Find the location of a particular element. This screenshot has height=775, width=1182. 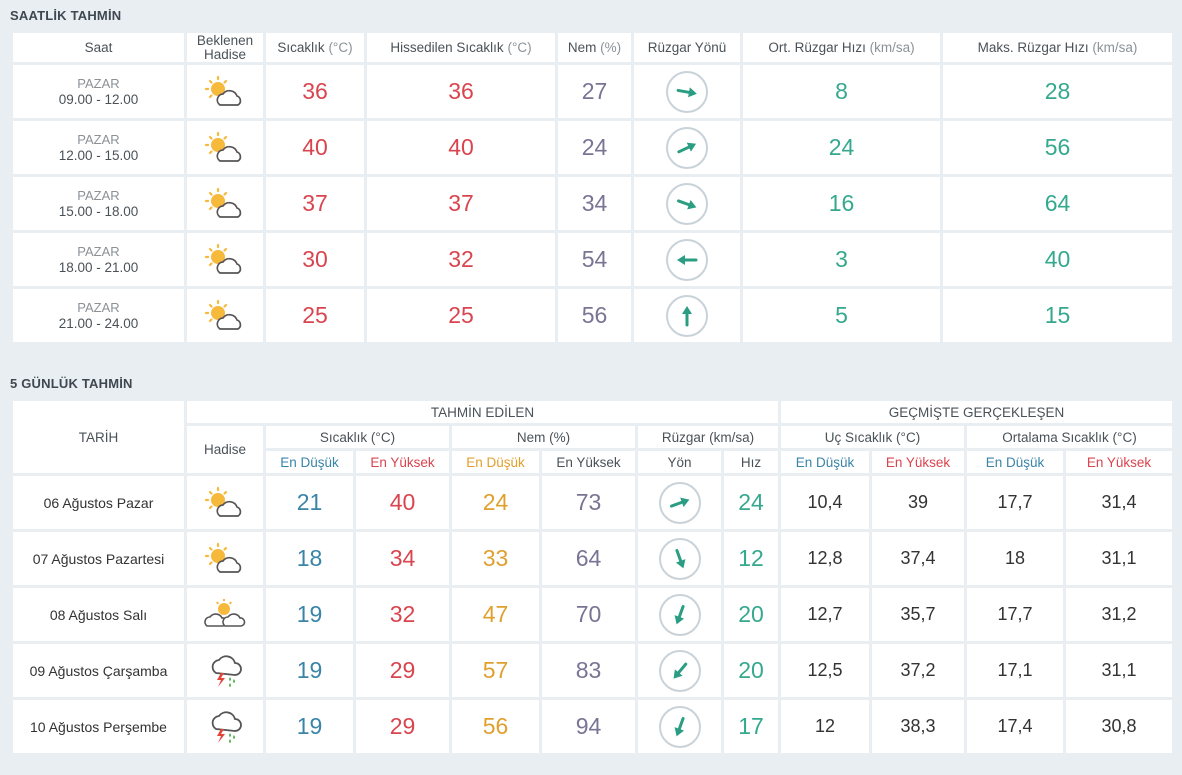

header-maks-ruzgar: Maks. Rüzgar Hızı (km/sa) is located at coordinates (1057, 47).